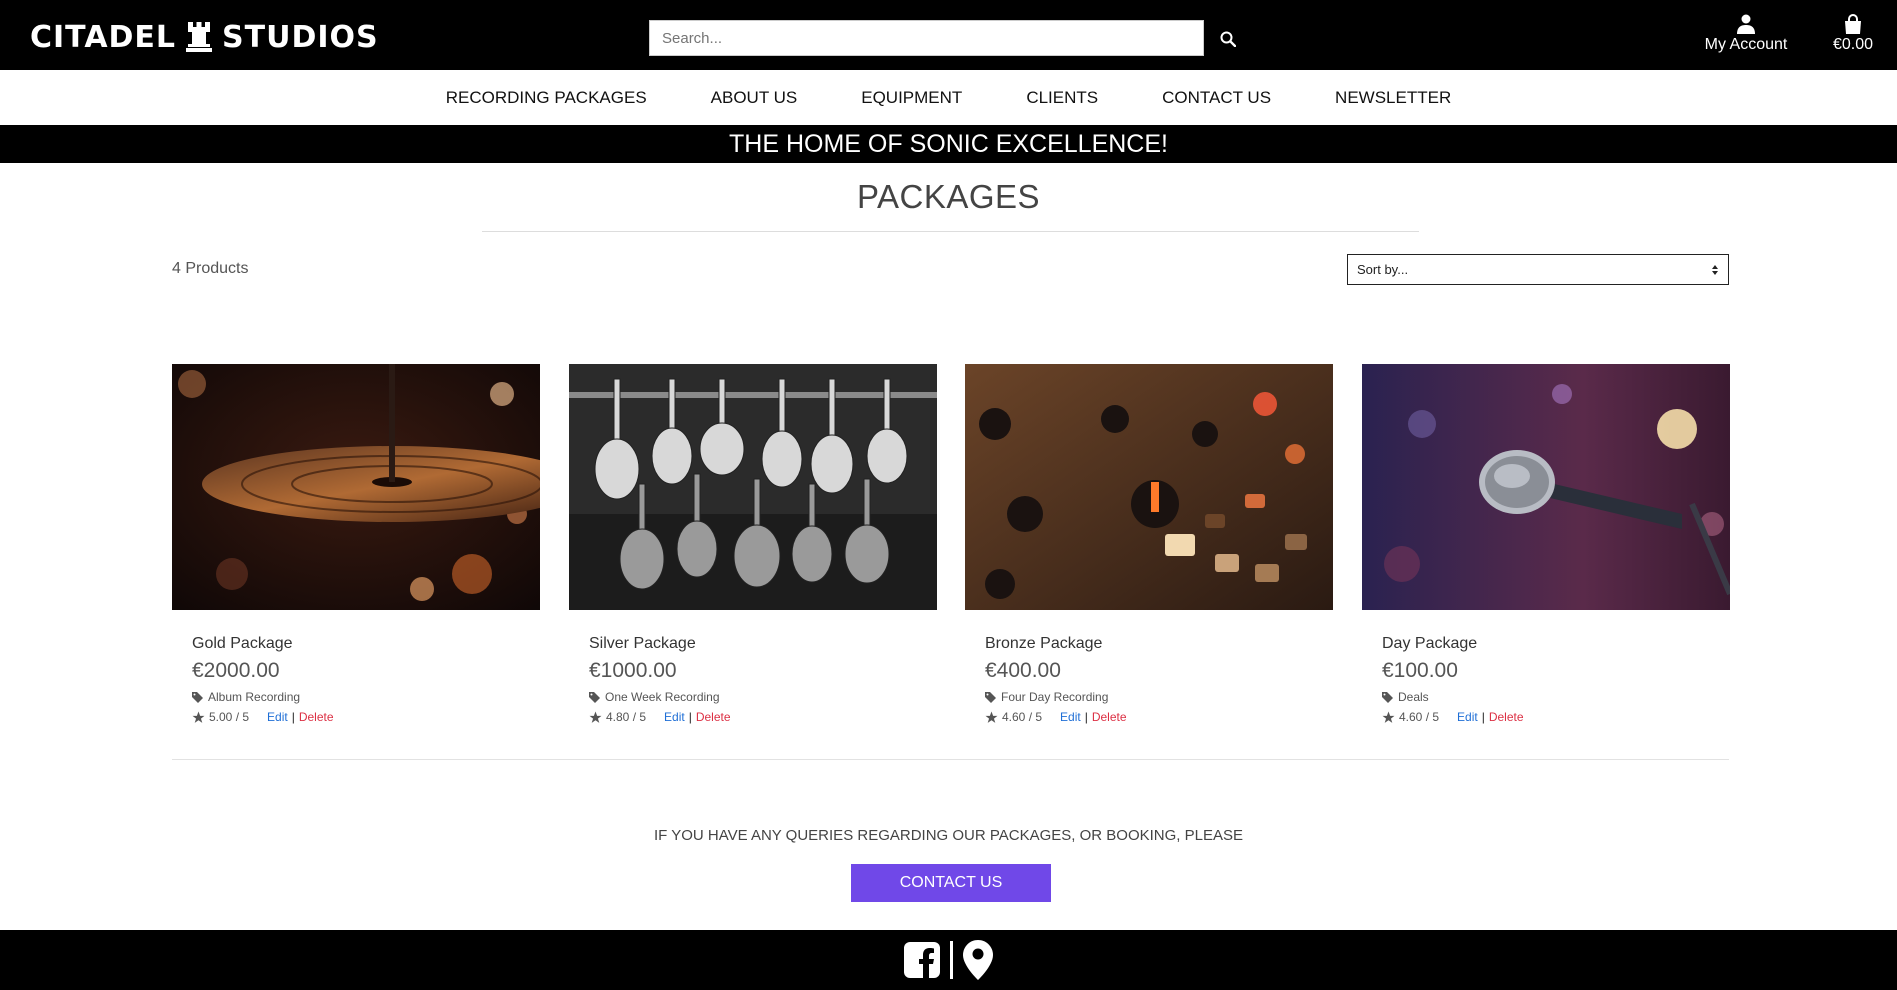  What do you see at coordinates (1413, 697) in the screenshot?
I see `product-category-label: Deals` at bounding box center [1413, 697].